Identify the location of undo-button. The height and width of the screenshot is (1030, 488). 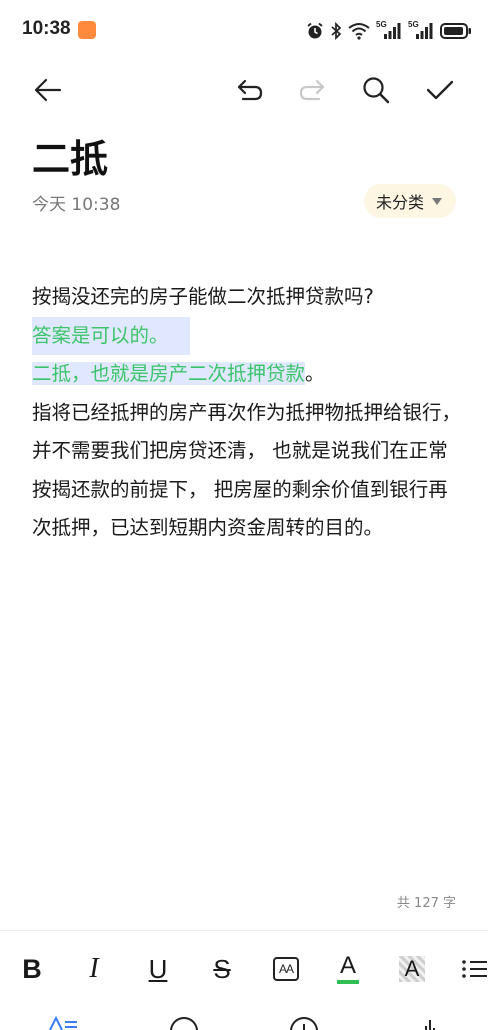
(250, 90).